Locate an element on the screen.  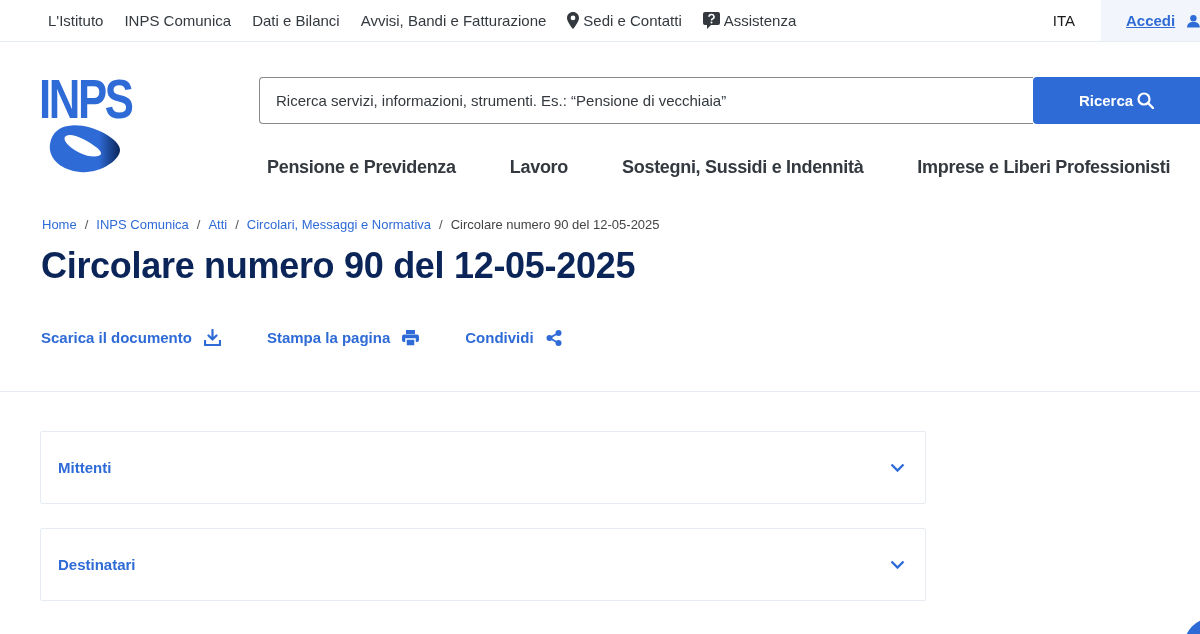
language-selector: ITA is located at coordinates (1063, 20).